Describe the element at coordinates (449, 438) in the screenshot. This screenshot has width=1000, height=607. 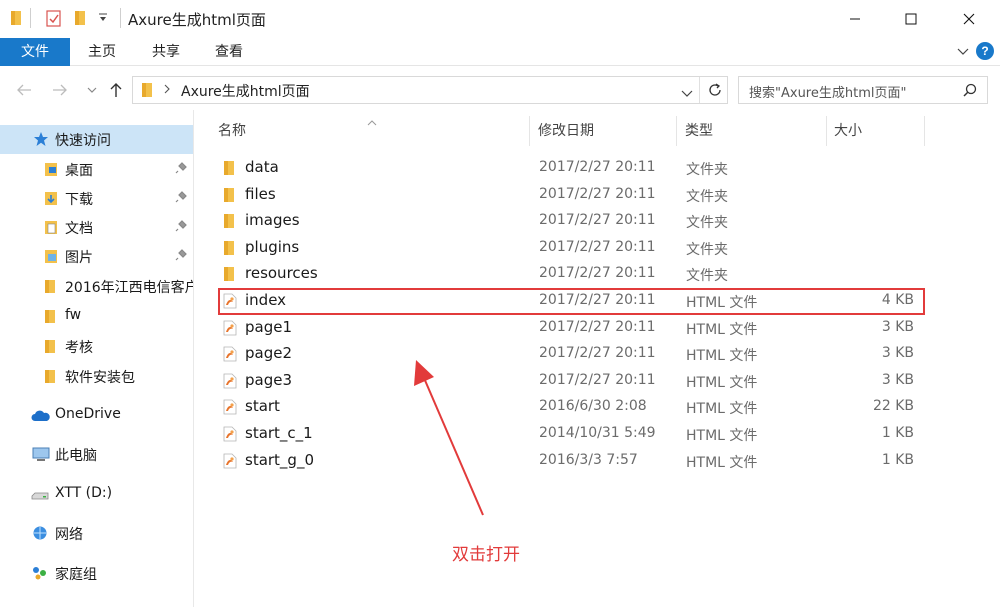
I see `annotation-arrow` at that location.